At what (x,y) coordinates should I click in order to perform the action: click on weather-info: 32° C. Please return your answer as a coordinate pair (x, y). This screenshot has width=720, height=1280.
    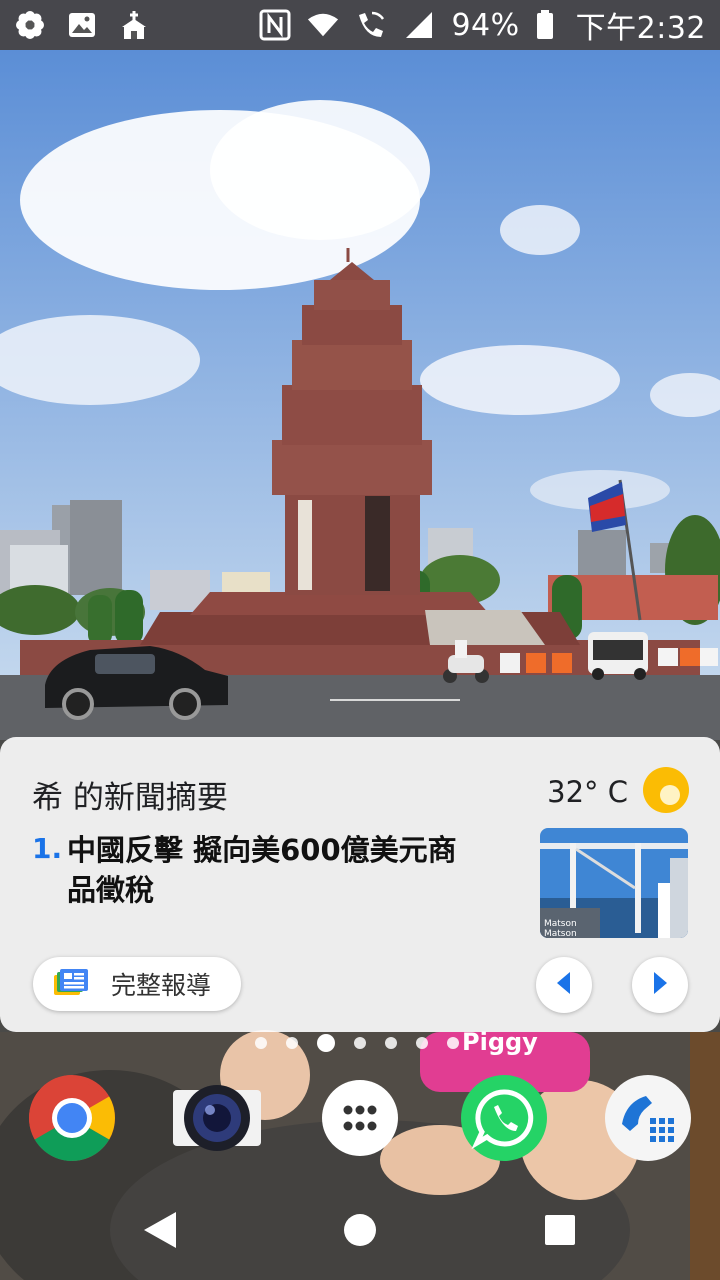
    Looking at the image, I should click on (618, 792).